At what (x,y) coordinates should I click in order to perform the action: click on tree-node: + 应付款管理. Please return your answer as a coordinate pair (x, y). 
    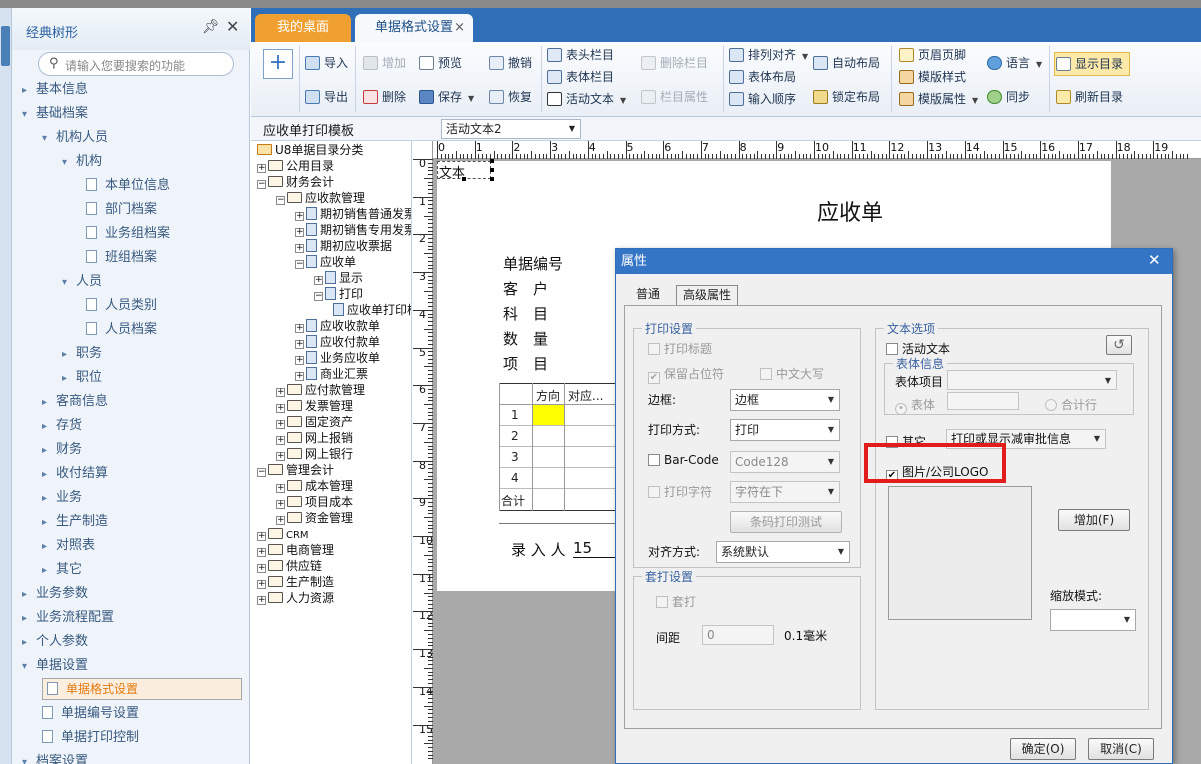
    Looking at the image, I should click on (320, 390).